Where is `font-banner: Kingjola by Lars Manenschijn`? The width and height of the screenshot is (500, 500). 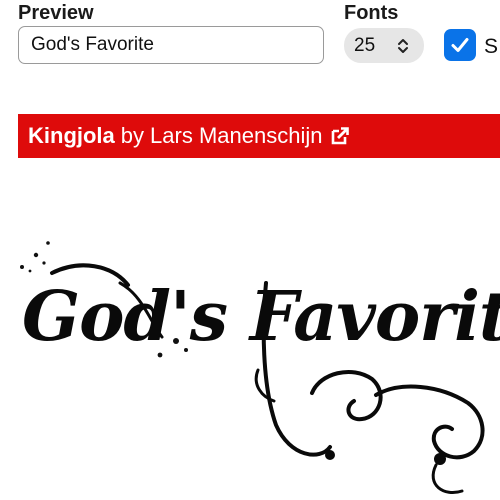
font-banner: Kingjola by Lars Manenschijn is located at coordinates (259, 136).